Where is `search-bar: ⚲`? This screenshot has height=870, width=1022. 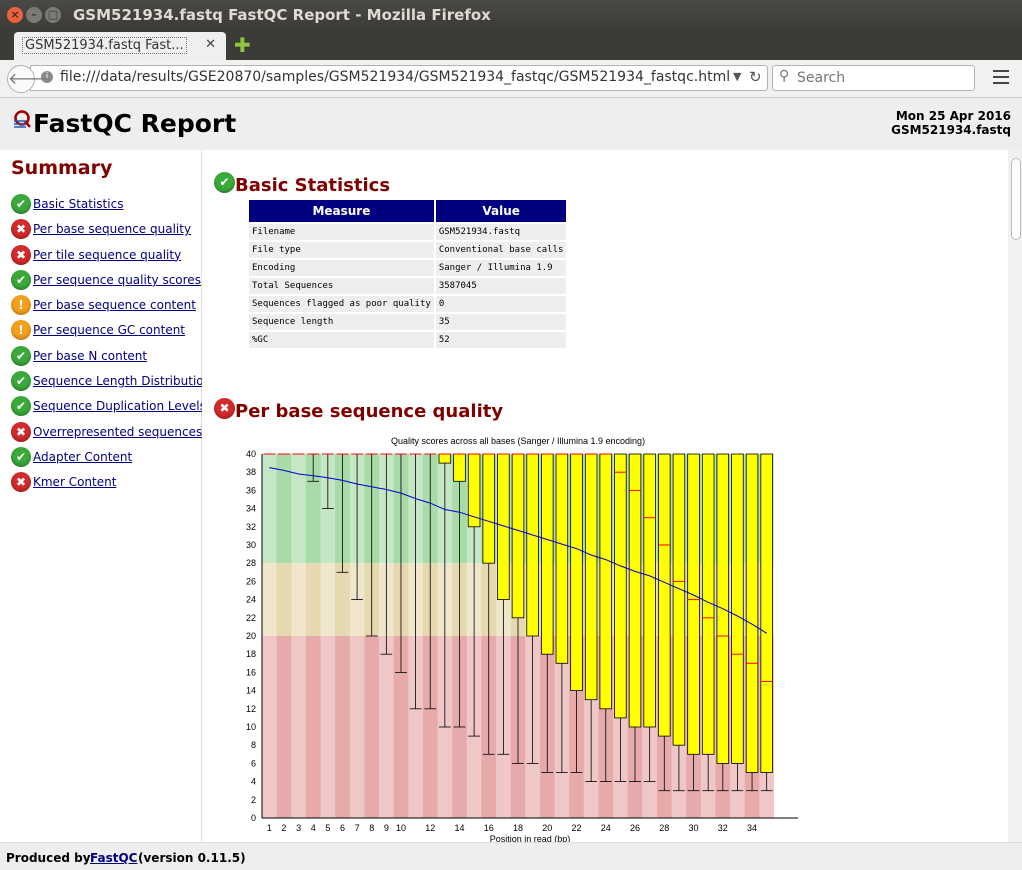 search-bar: ⚲ is located at coordinates (873, 78).